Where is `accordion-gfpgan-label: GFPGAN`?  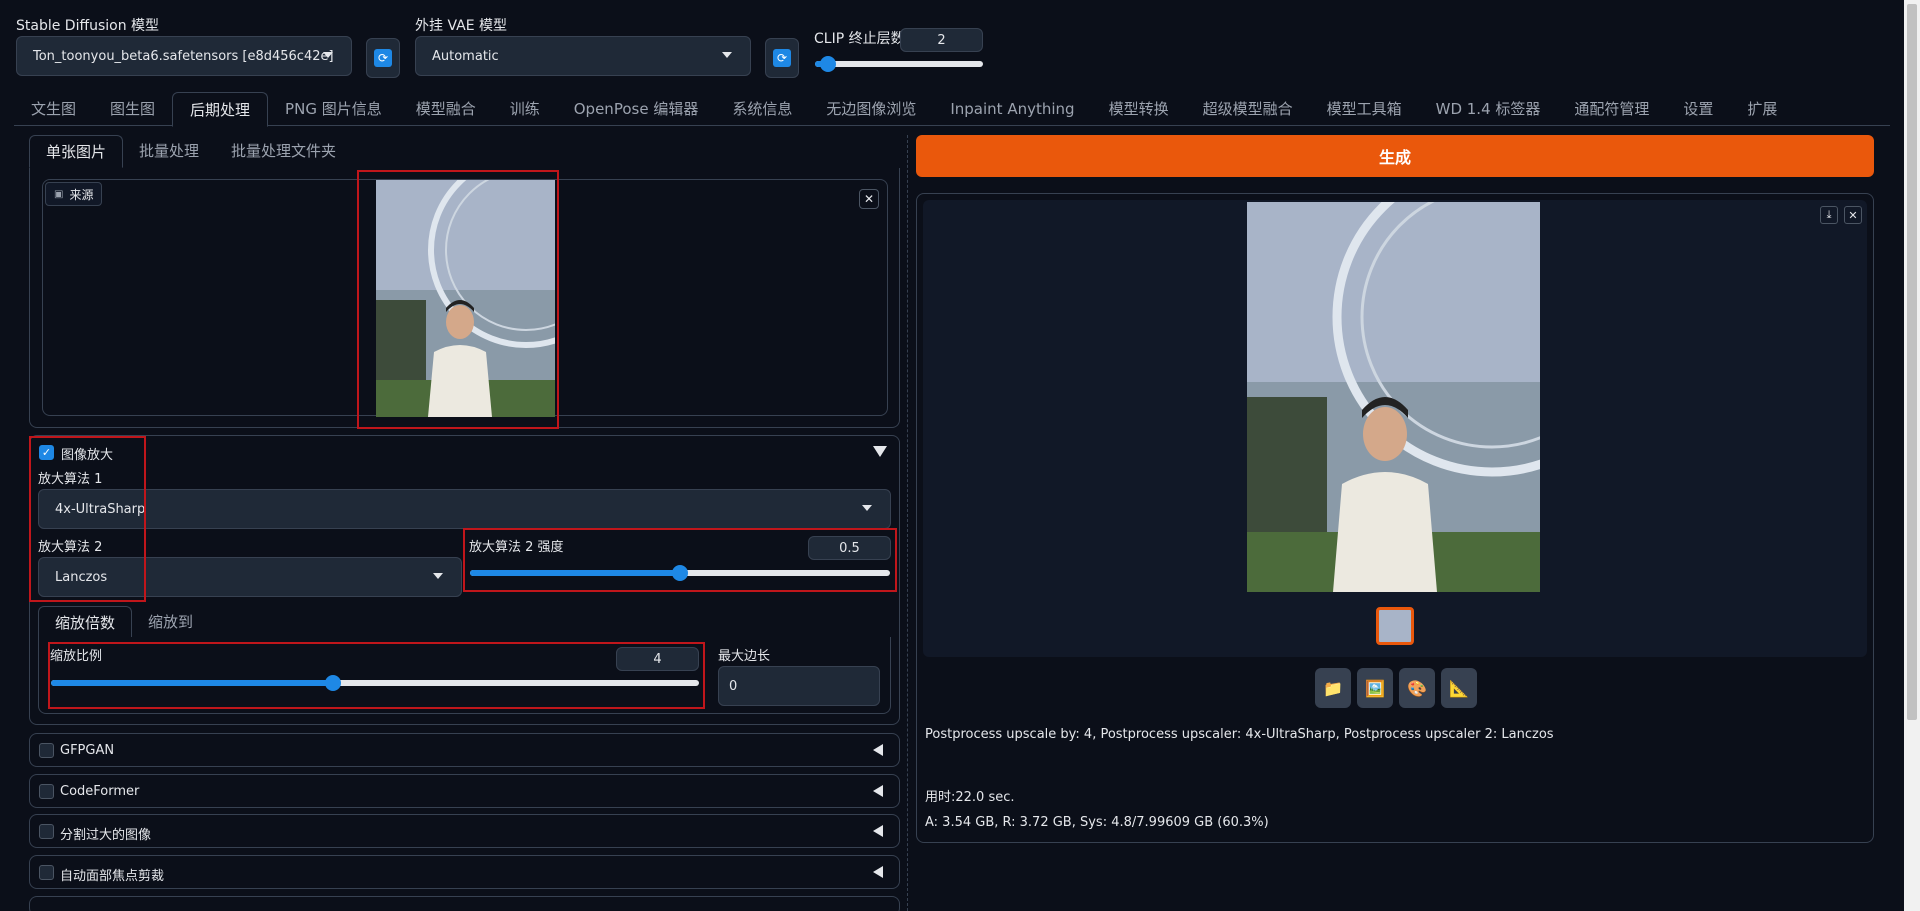 accordion-gfpgan-label: GFPGAN is located at coordinates (87, 750).